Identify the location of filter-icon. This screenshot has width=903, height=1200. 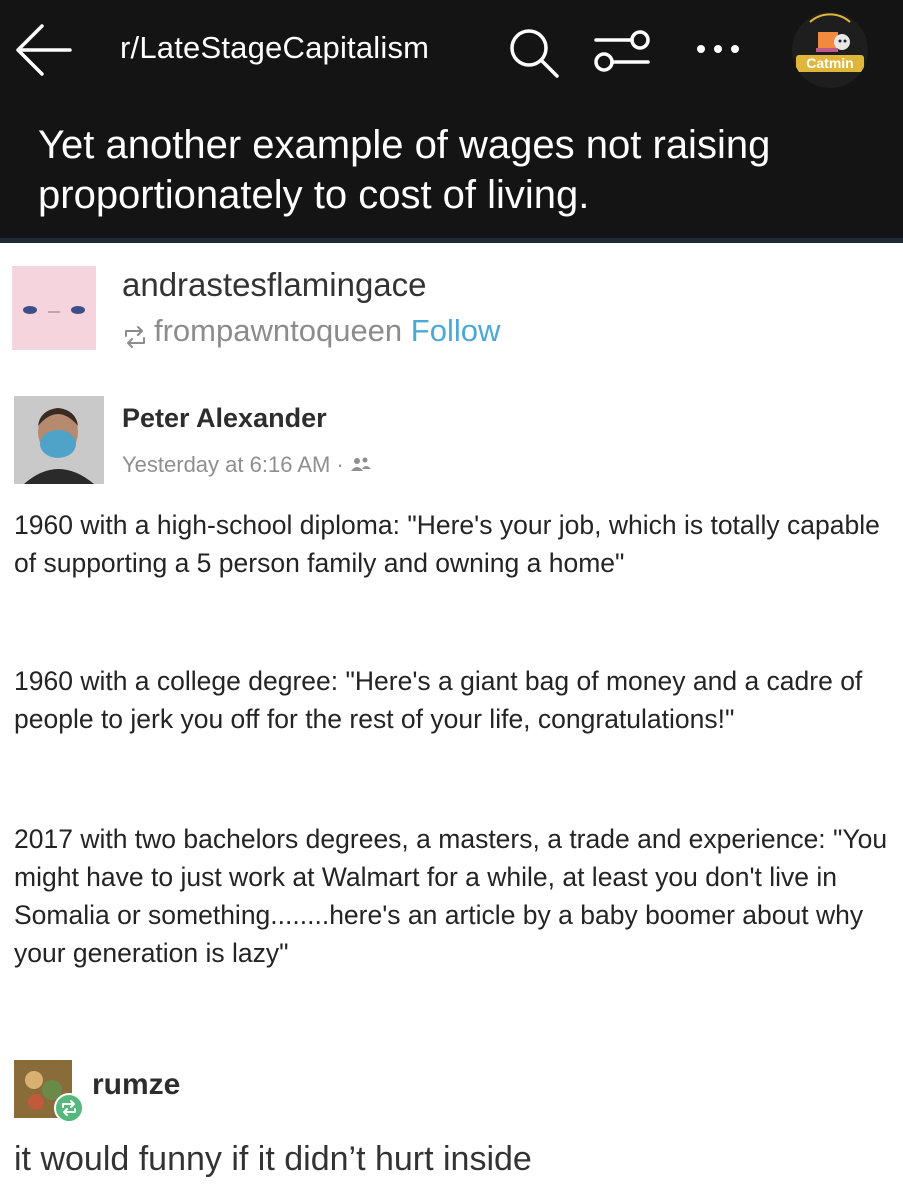
(622, 51).